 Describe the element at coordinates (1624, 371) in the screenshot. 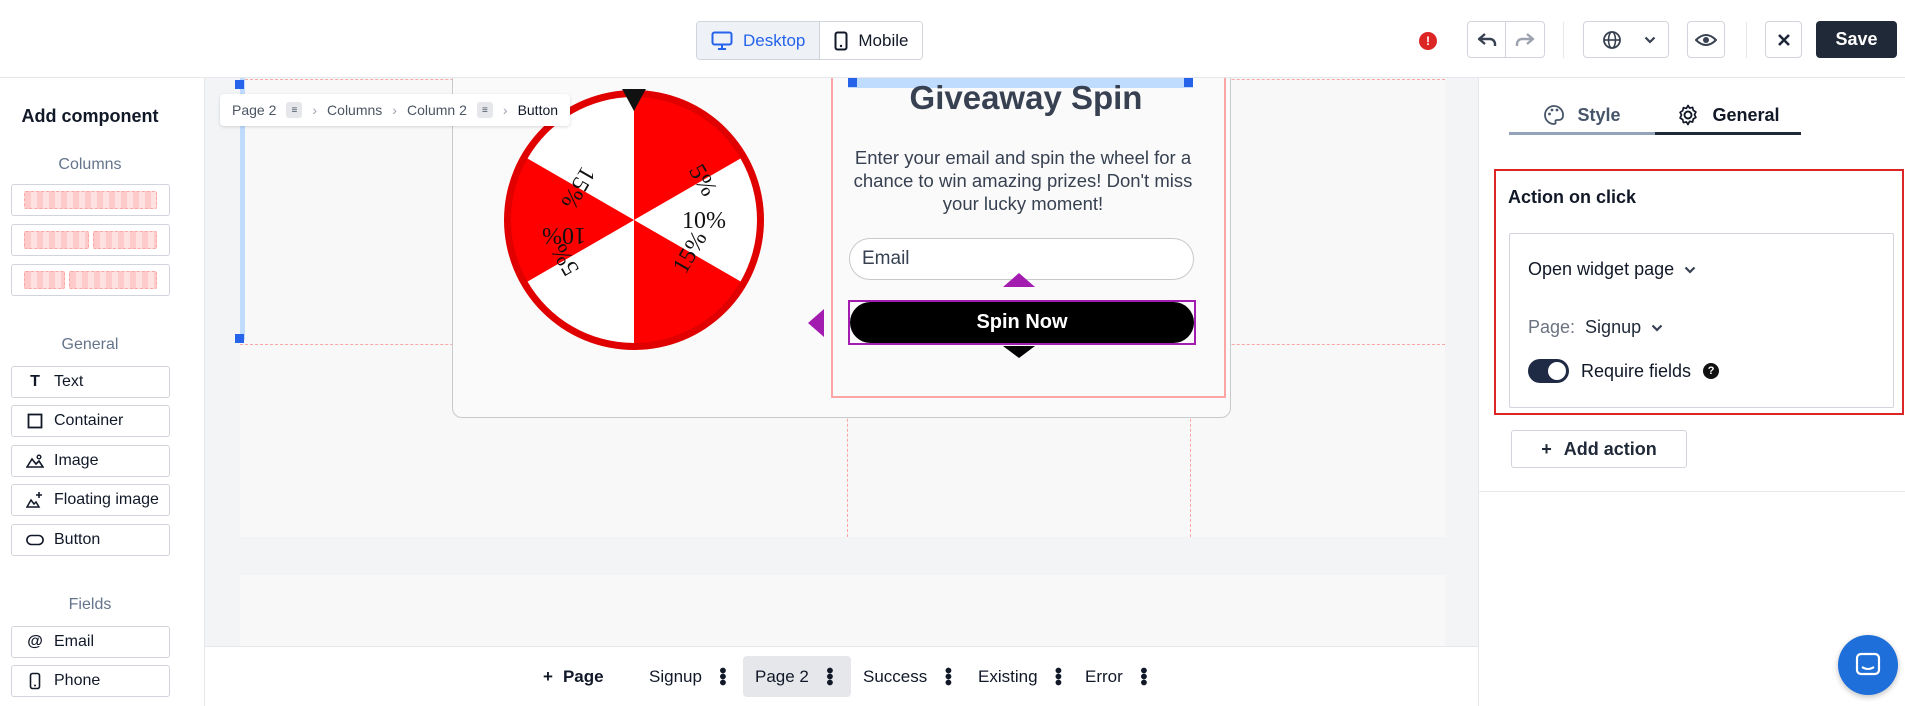

I see `require-fields-row: Require fields ?` at that location.